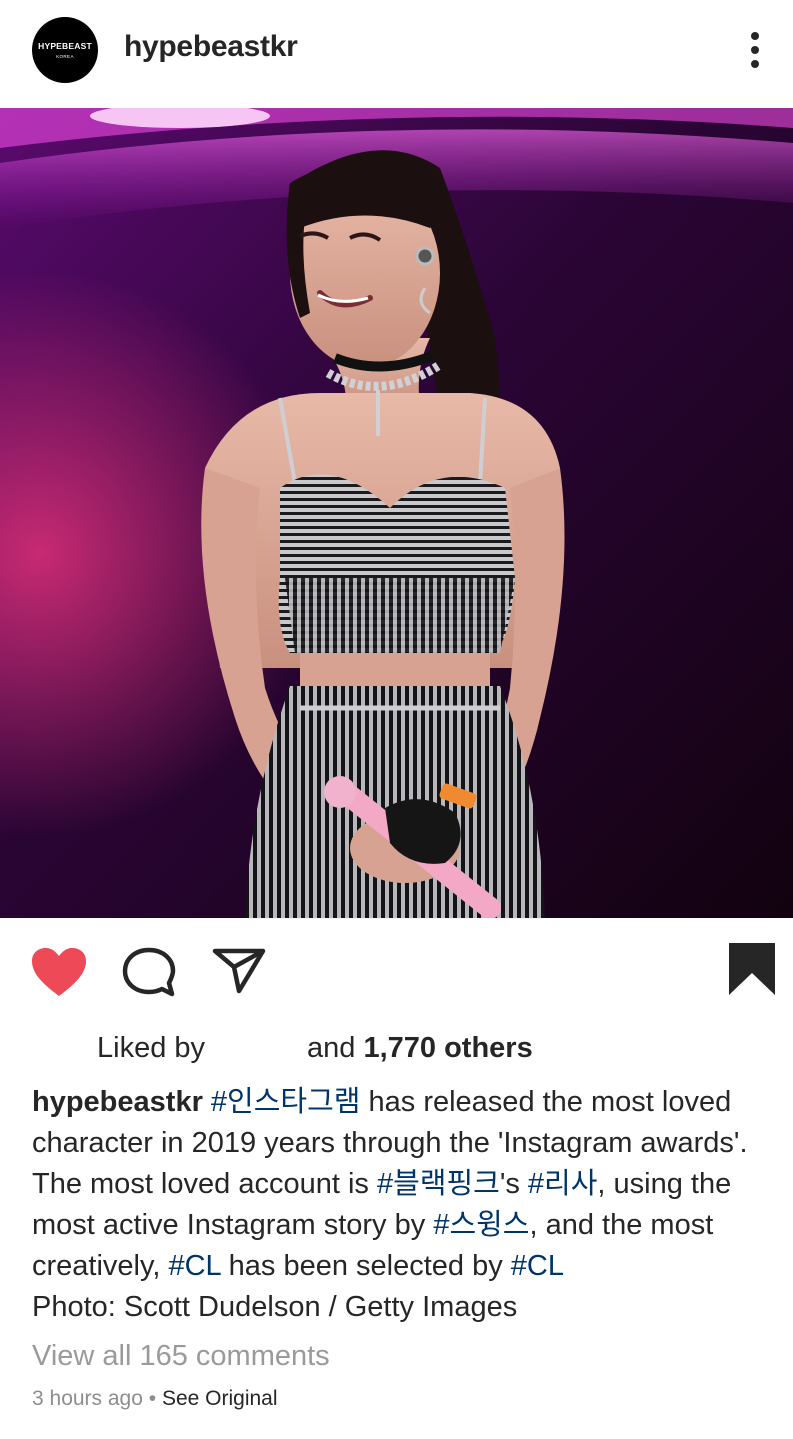 The width and height of the screenshot is (793, 1439). Describe the element at coordinates (59, 972) in the screenshot. I see `heart-icon` at that location.